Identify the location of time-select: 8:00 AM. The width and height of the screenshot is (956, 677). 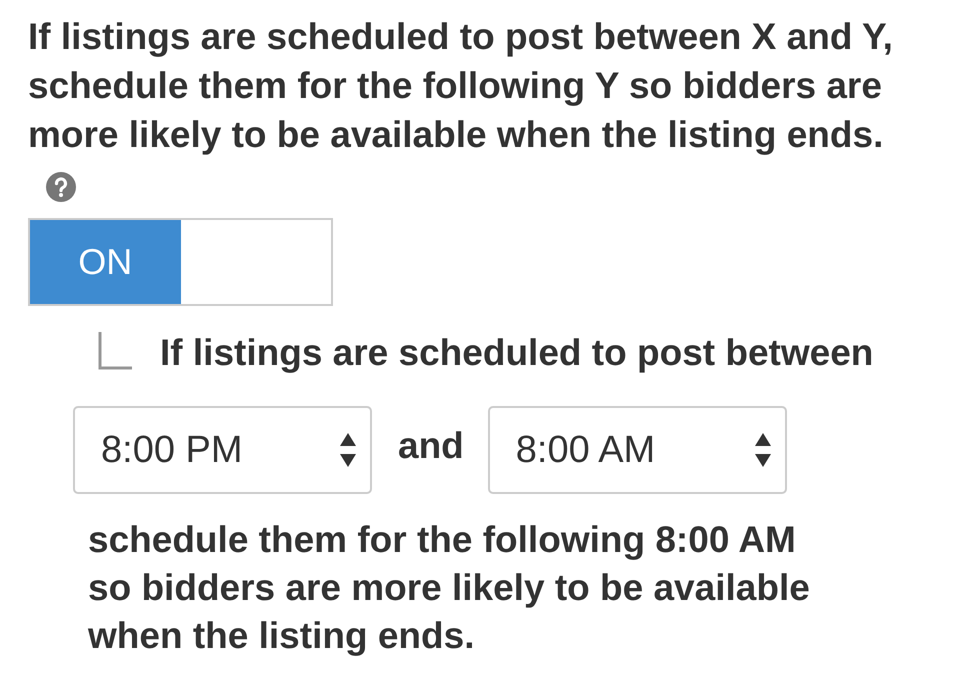
(637, 450).